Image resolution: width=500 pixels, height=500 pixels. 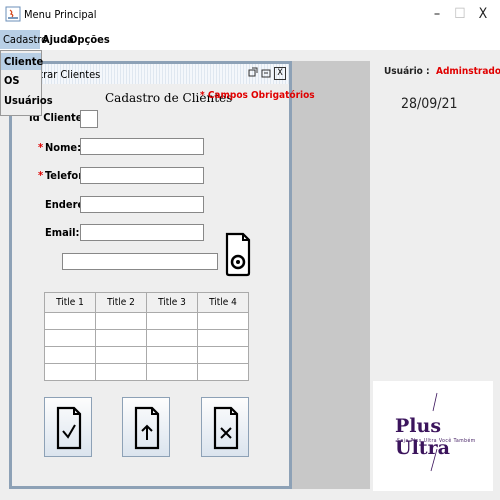 I want to click on create-client-button, so click(x=68, y=427).